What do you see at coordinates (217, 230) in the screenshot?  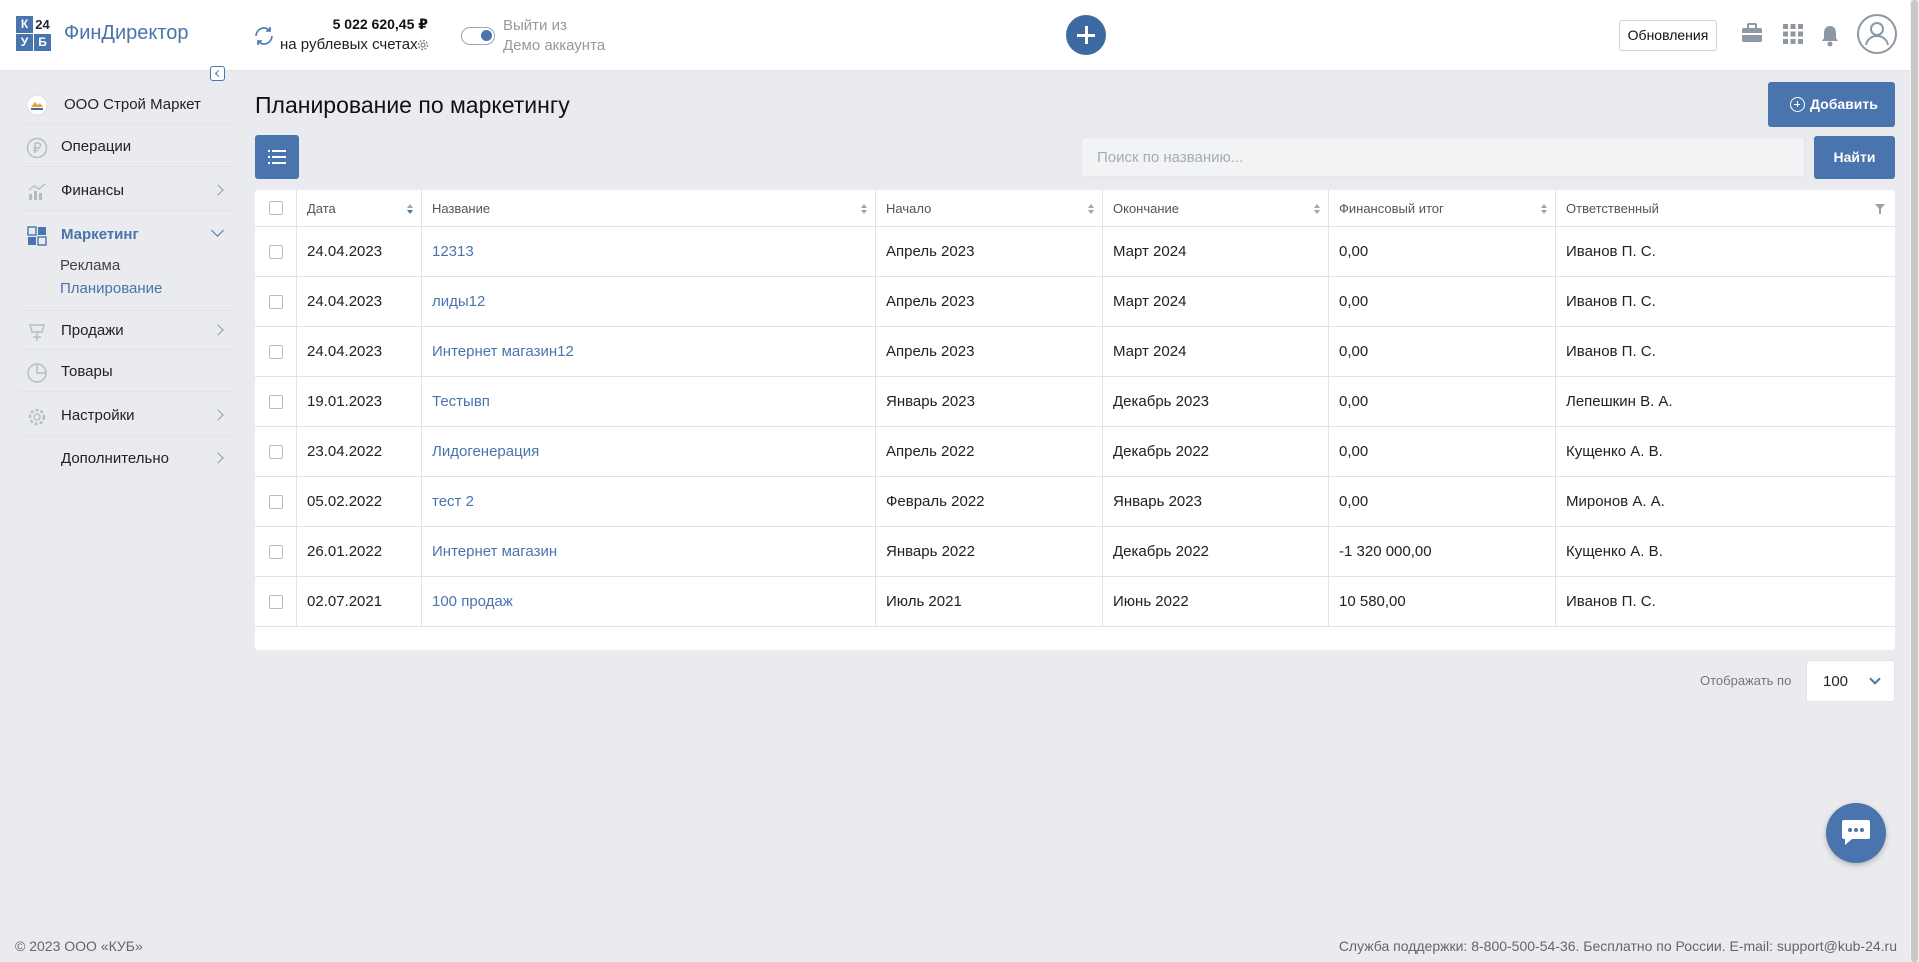 I see `chevron-down-icon` at bounding box center [217, 230].